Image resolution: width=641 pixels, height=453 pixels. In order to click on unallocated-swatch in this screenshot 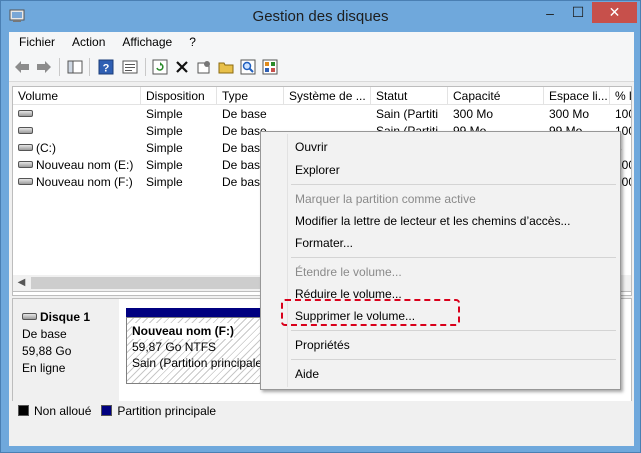, I will do `click(23, 410)`.